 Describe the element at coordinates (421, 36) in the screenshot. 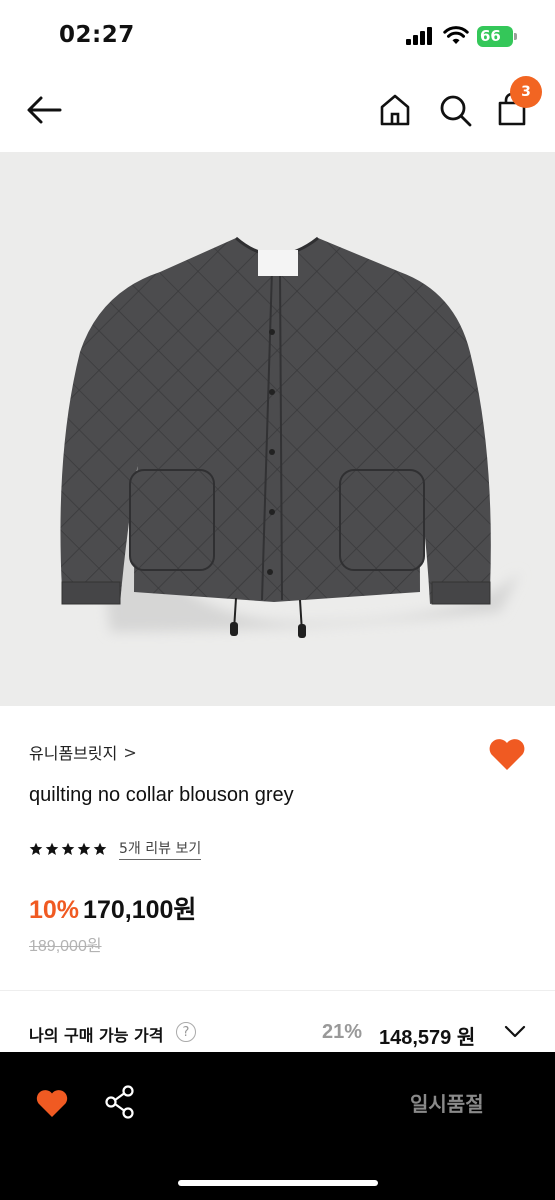

I see `signal-icon` at that location.